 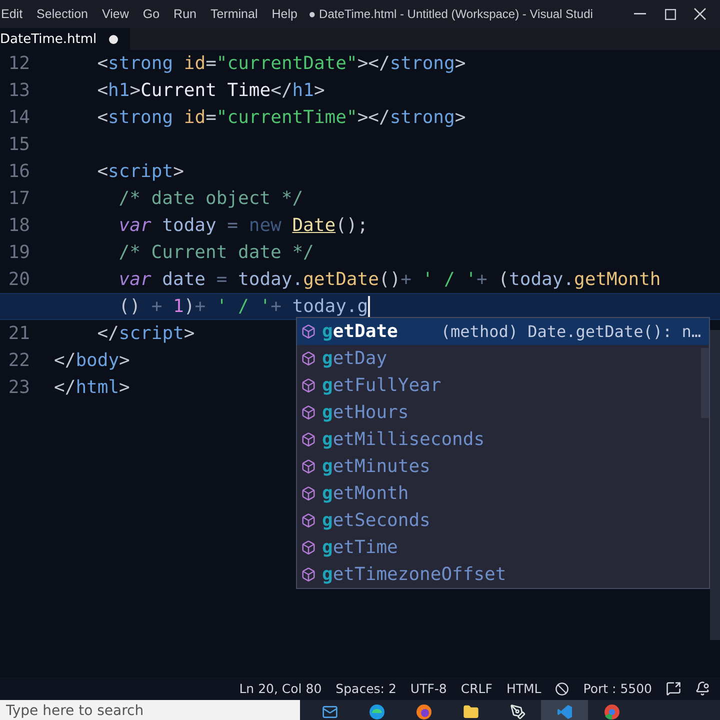 What do you see at coordinates (62, 14) in the screenshot?
I see `menu-item: Selection` at bounding box center [62, 14].